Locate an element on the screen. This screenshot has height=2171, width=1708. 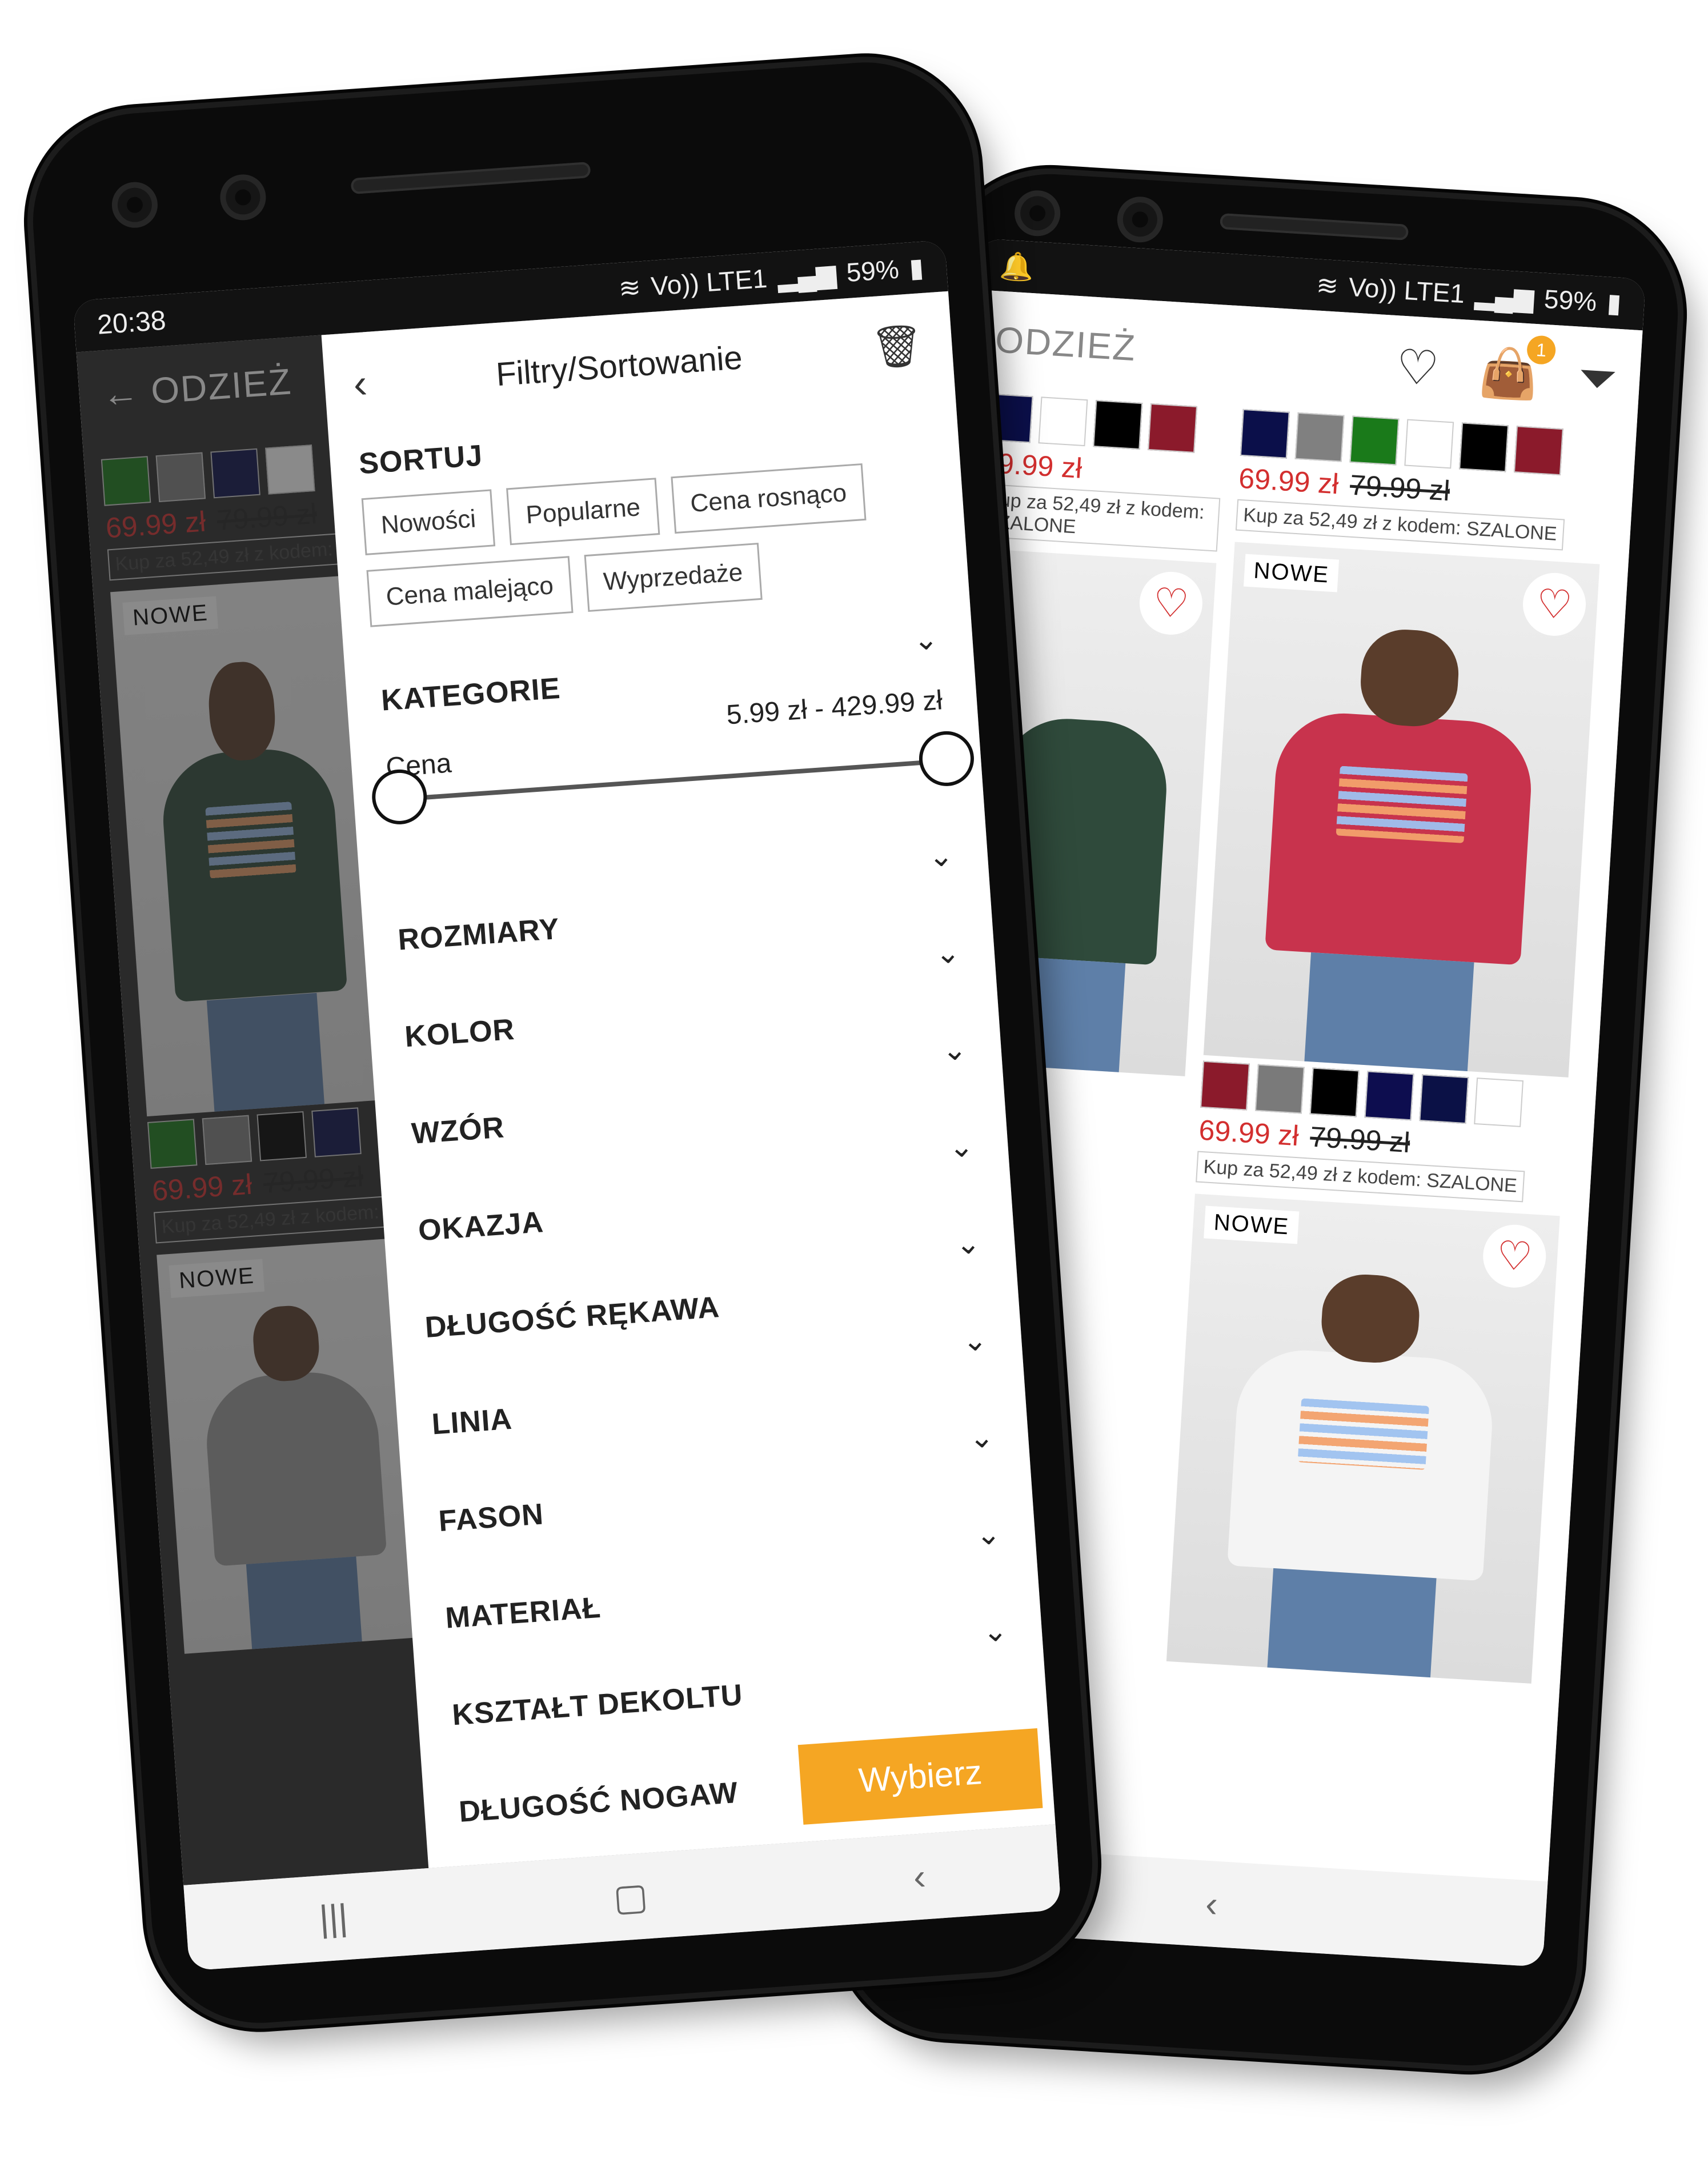
catalog-title: ← ODZIEŻ is located at coordinates (198, 388).